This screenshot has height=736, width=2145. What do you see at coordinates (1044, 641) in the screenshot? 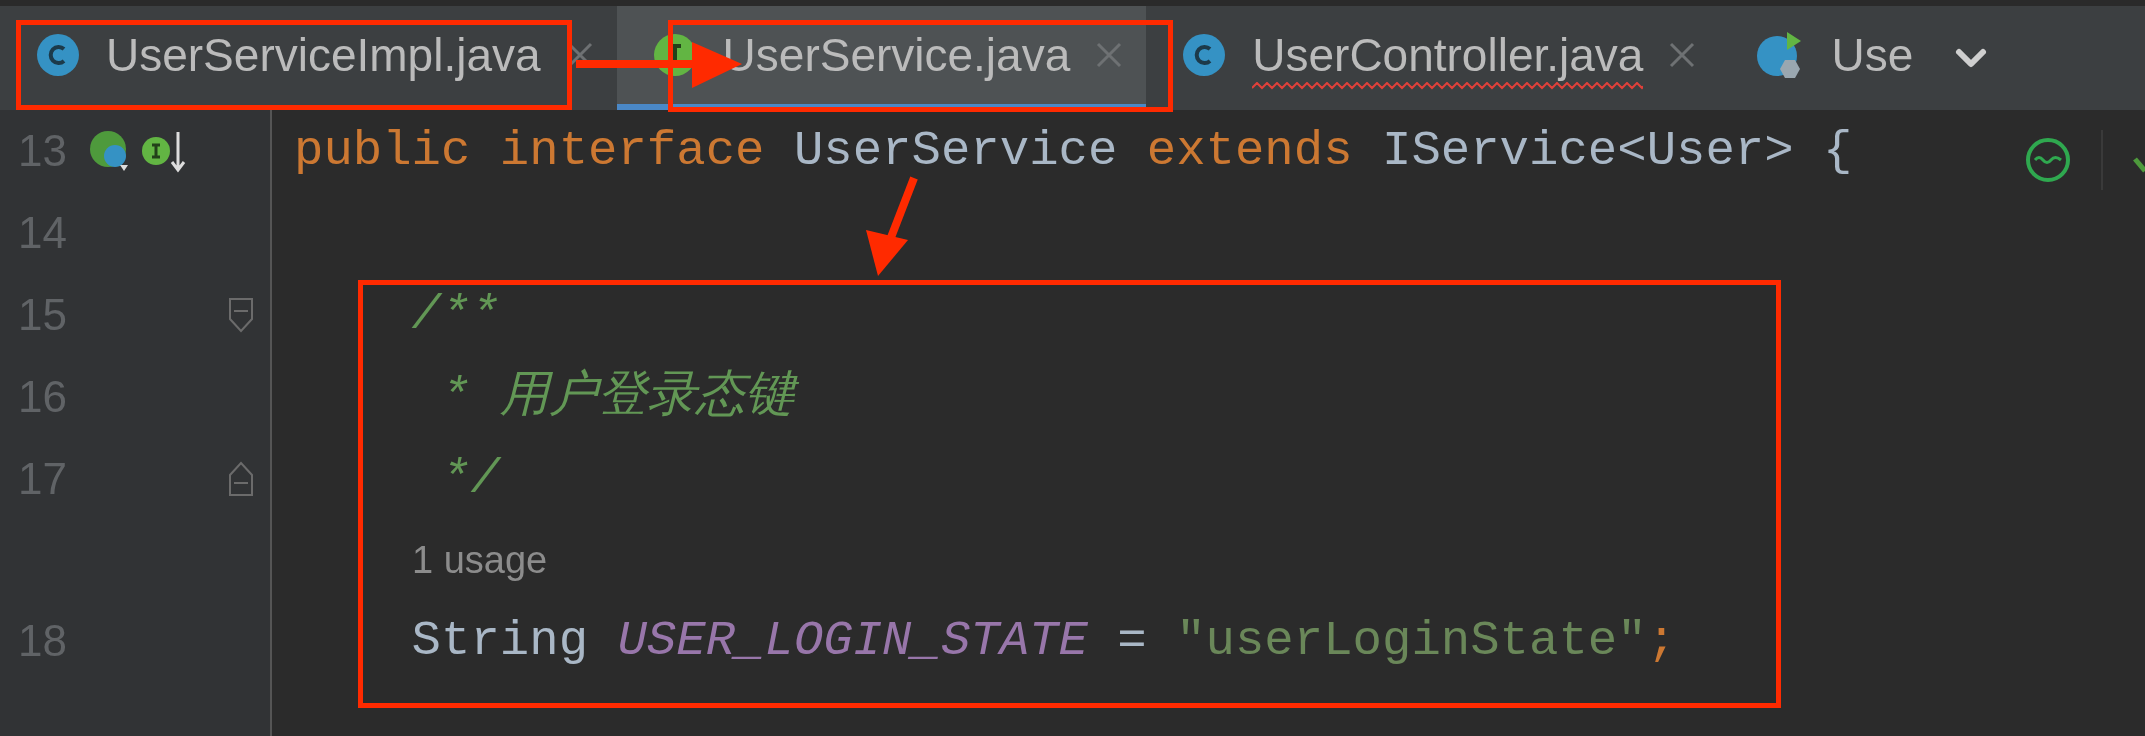
I see `code-line: String USER_LOGIN_STATE = "userLoginState";` at bounding box center [1044, 641].